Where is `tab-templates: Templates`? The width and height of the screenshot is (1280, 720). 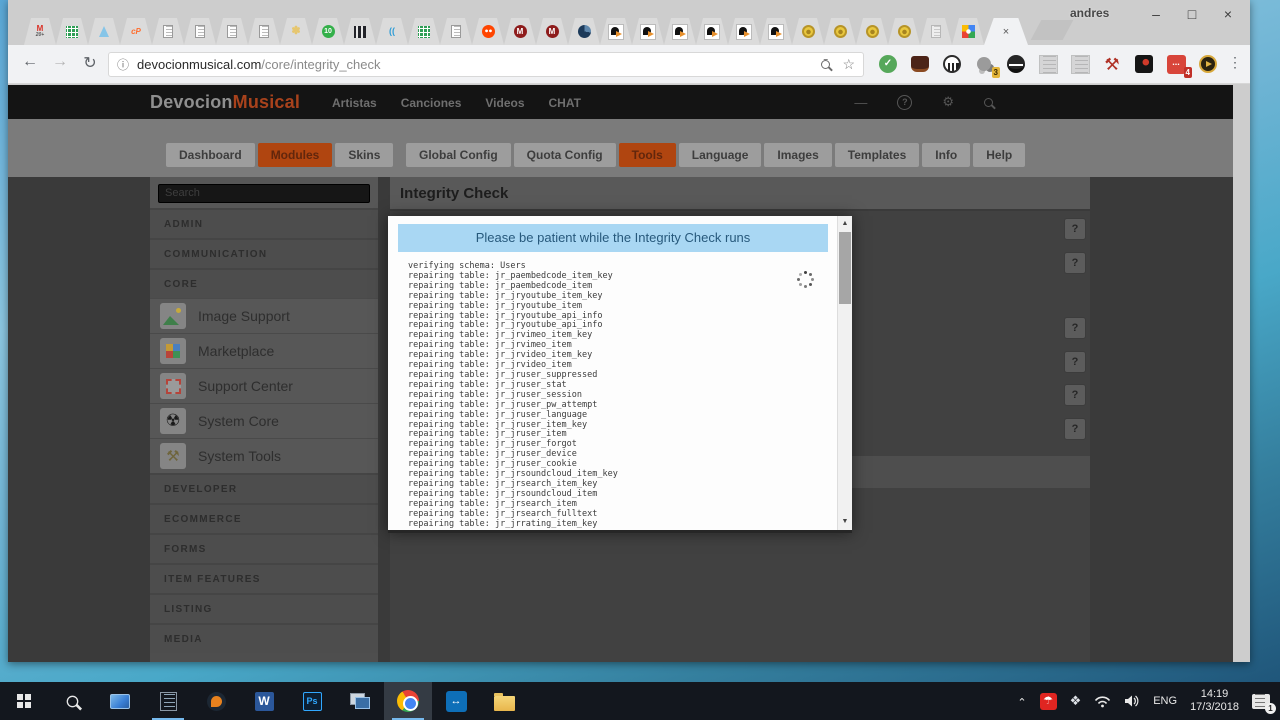 tab-templates: Templates is located at coordinates (877, 155).